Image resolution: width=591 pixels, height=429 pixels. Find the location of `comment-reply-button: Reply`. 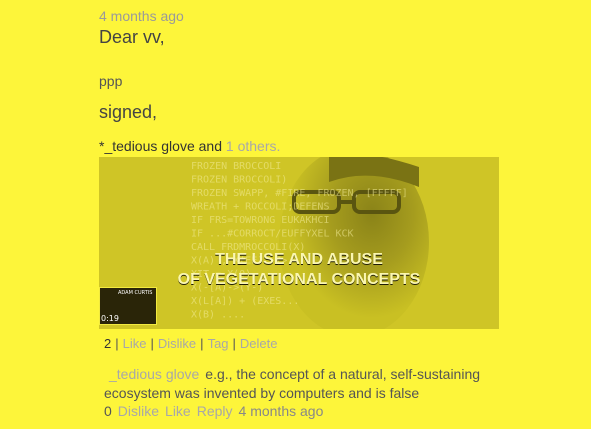

comment-reply-button: Reply is located at coordinates (215, 411).